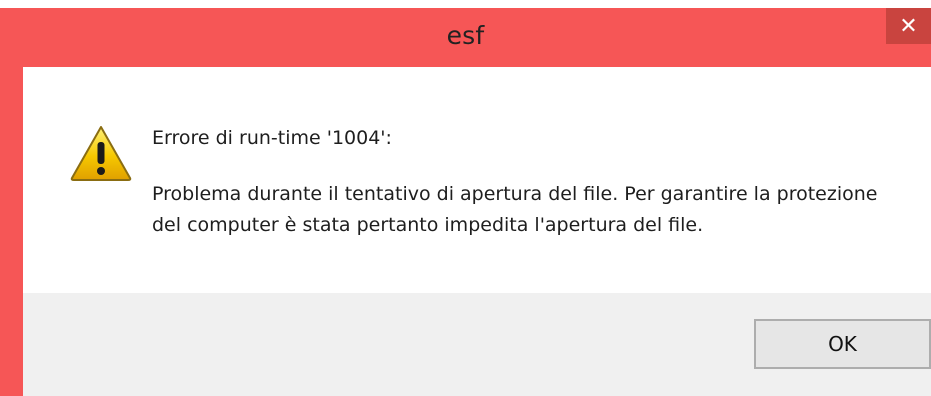 The width and height of the screenshot is (931, 396). What do you see at coordinates (272, 138) in the screenshot?
I see `error-heading: Errore di run-time '1004':` at bounding box center [272, 138].